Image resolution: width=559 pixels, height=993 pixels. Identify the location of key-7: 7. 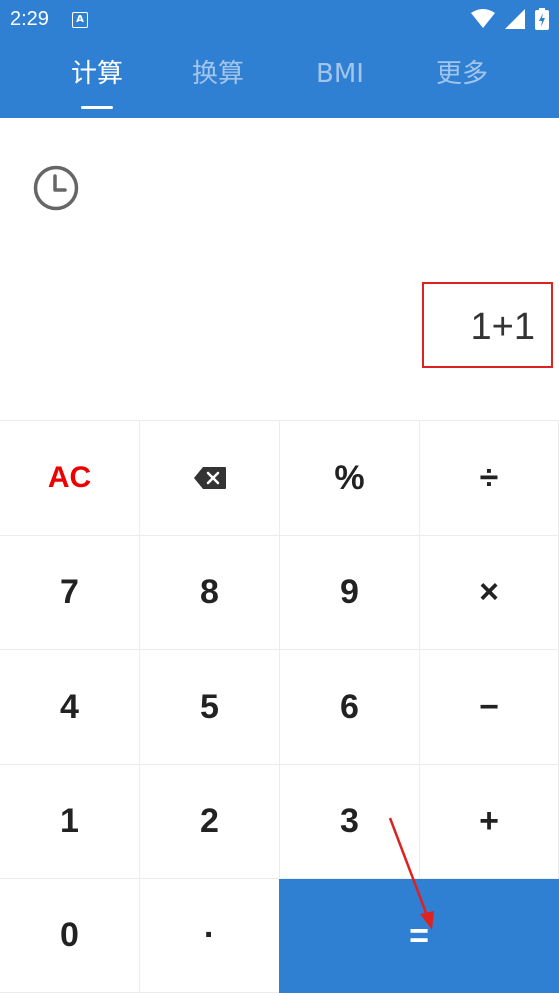
(70, 593).